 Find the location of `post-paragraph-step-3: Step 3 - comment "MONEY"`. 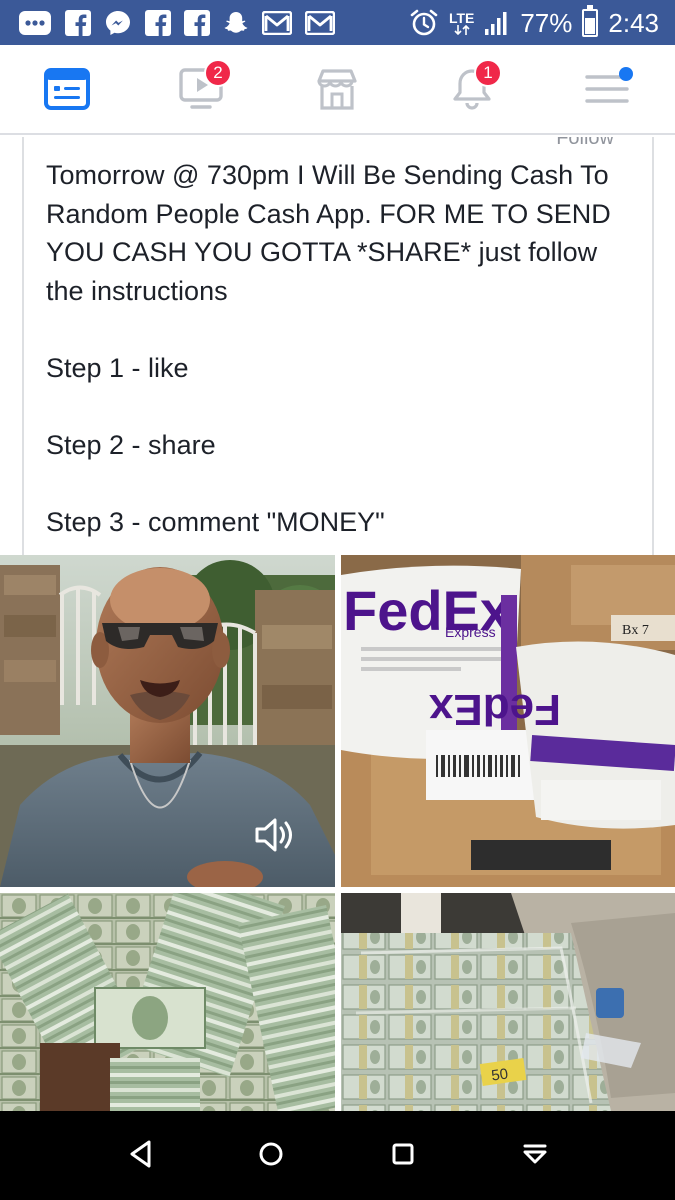

post-paragraph-step-3: Step 3 - comment "MONEY" is located at coordinates (215, 521).